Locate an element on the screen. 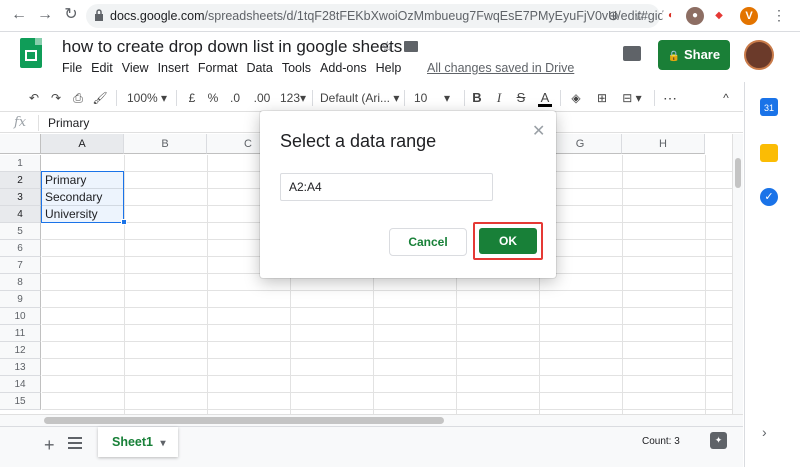 This screenshot has height=467, width=800. sheet-bar: + Sheet1 ▾ Count: 3 ✦ is located at coordinates (371, 446).